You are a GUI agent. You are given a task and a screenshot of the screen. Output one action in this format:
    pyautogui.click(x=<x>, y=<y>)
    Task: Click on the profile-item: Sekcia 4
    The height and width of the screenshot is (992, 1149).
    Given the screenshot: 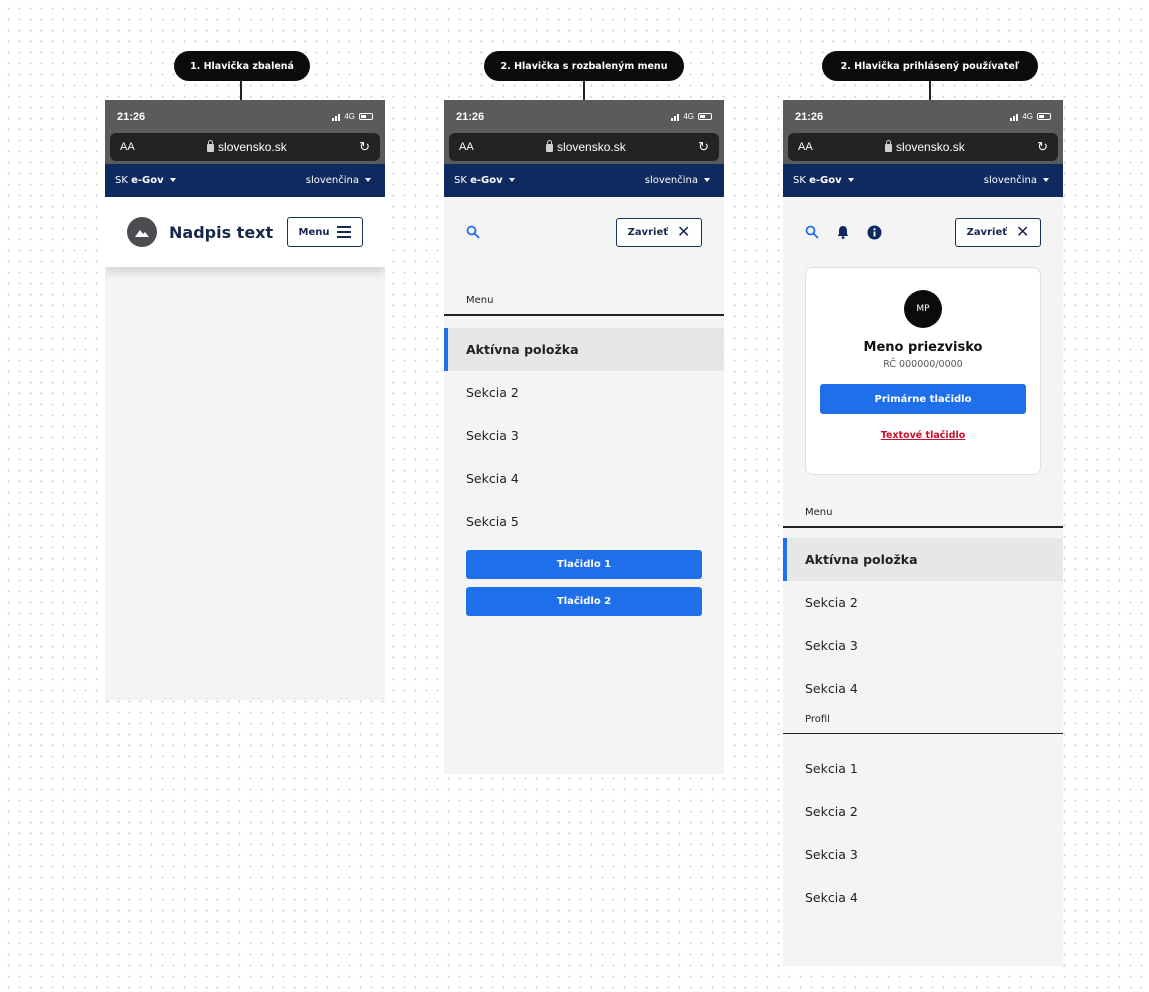 What is the action you would take?
    pyautogui.click(x=923, y=897)
    